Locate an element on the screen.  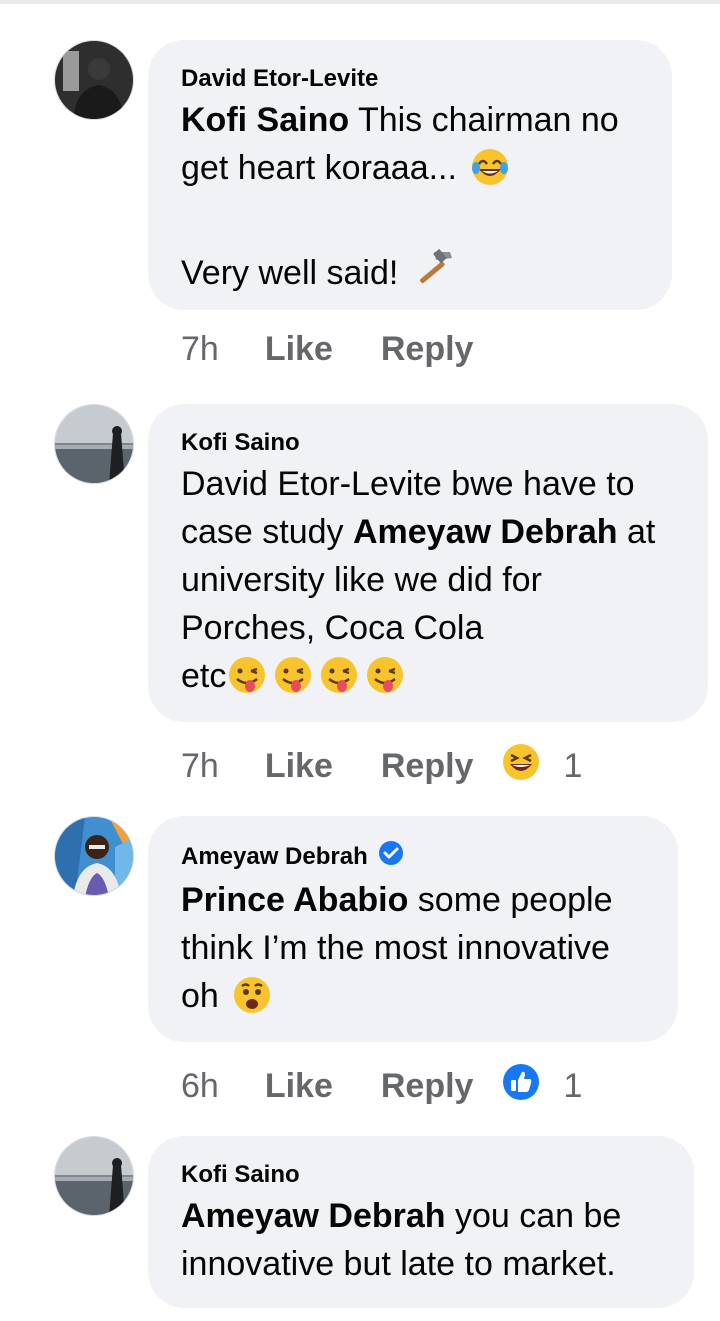
comment-author: Ameyaw Debrah is located at coordinates (274, 857).